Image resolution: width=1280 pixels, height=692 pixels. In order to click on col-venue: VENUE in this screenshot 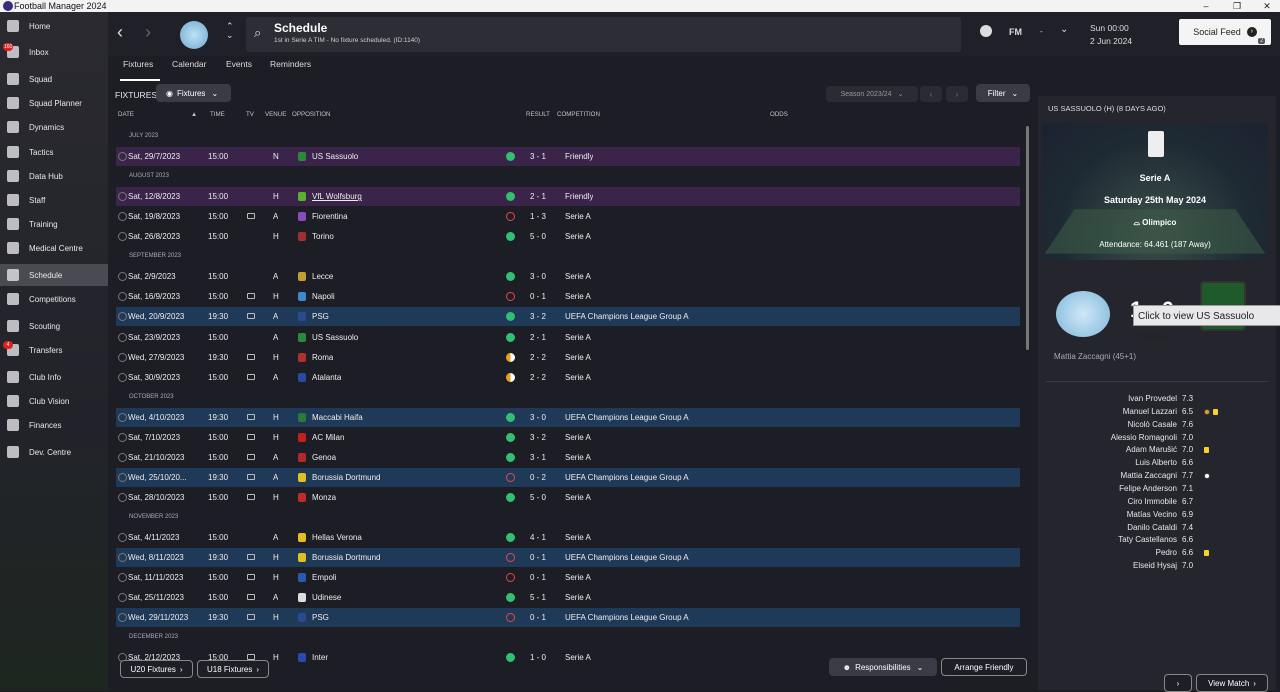, I will do `click(275, 114)`.